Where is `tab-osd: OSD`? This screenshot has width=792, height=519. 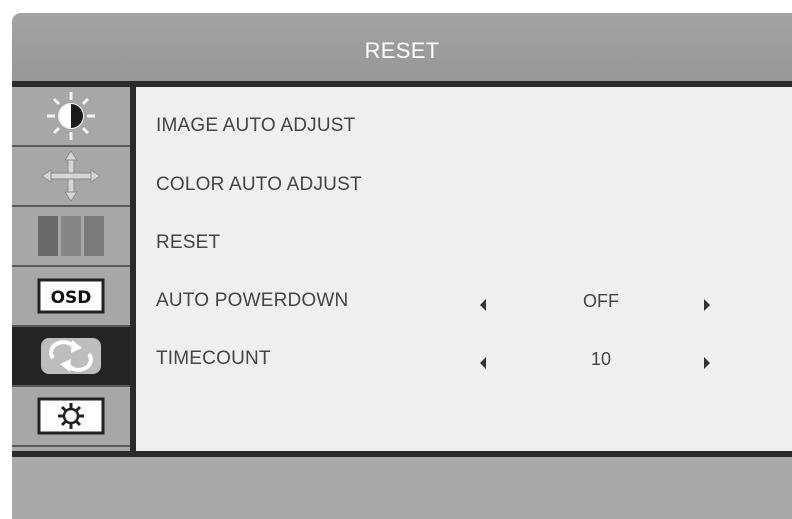
tab-osd: OSD is located at coordinates (71, 297).